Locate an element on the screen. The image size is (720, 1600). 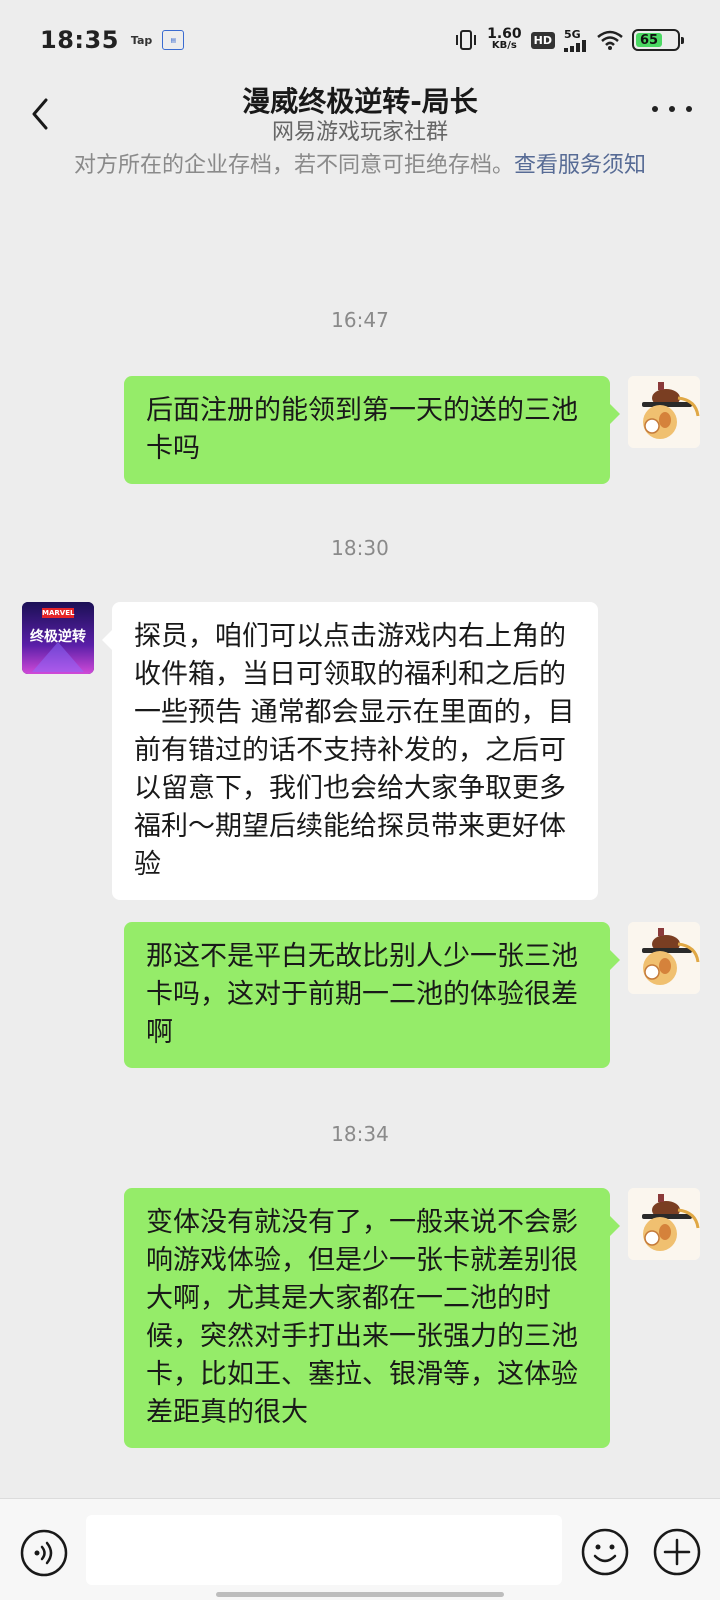
service-terms-link: 查看服务须知 is located at coordinates (580, 165).